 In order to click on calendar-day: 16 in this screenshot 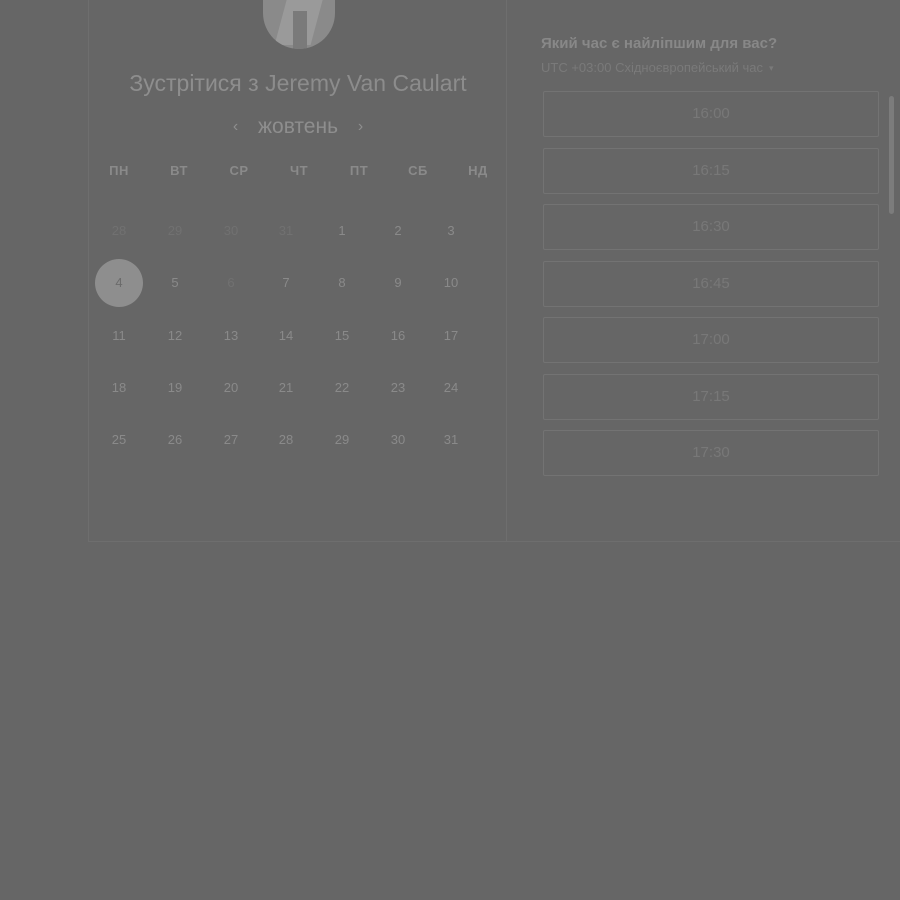, I will do `click(398, 336)`.